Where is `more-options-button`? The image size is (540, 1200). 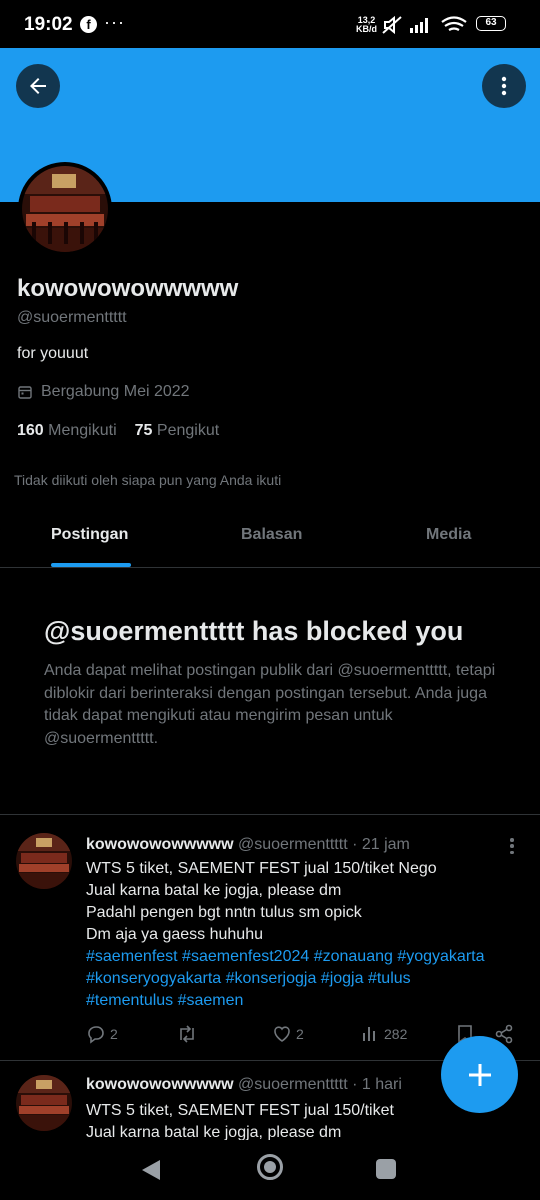
more-options-button is located at coordinates (504, 86).